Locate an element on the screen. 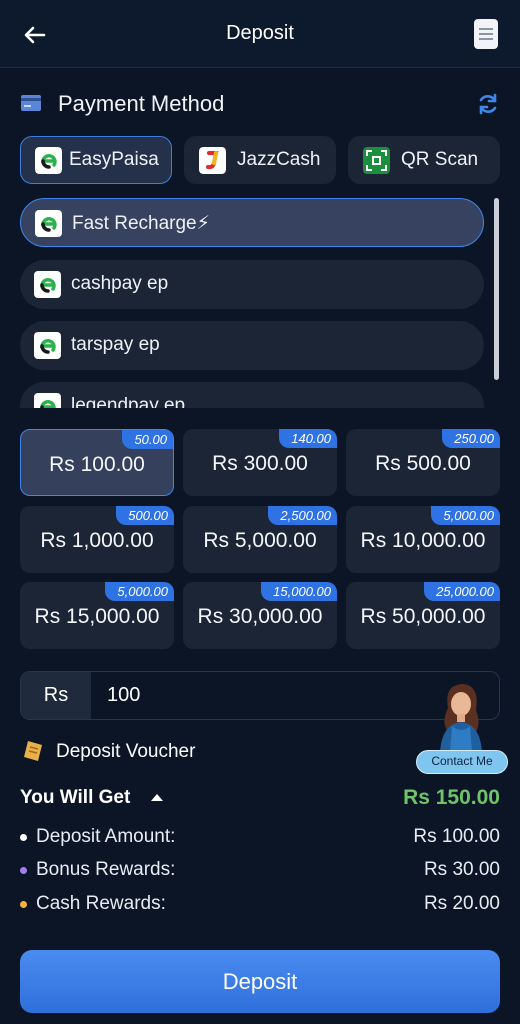 The image size is (520, 1024). amount-value: Rs 5,000.00 is located at coordinates (260, 540).